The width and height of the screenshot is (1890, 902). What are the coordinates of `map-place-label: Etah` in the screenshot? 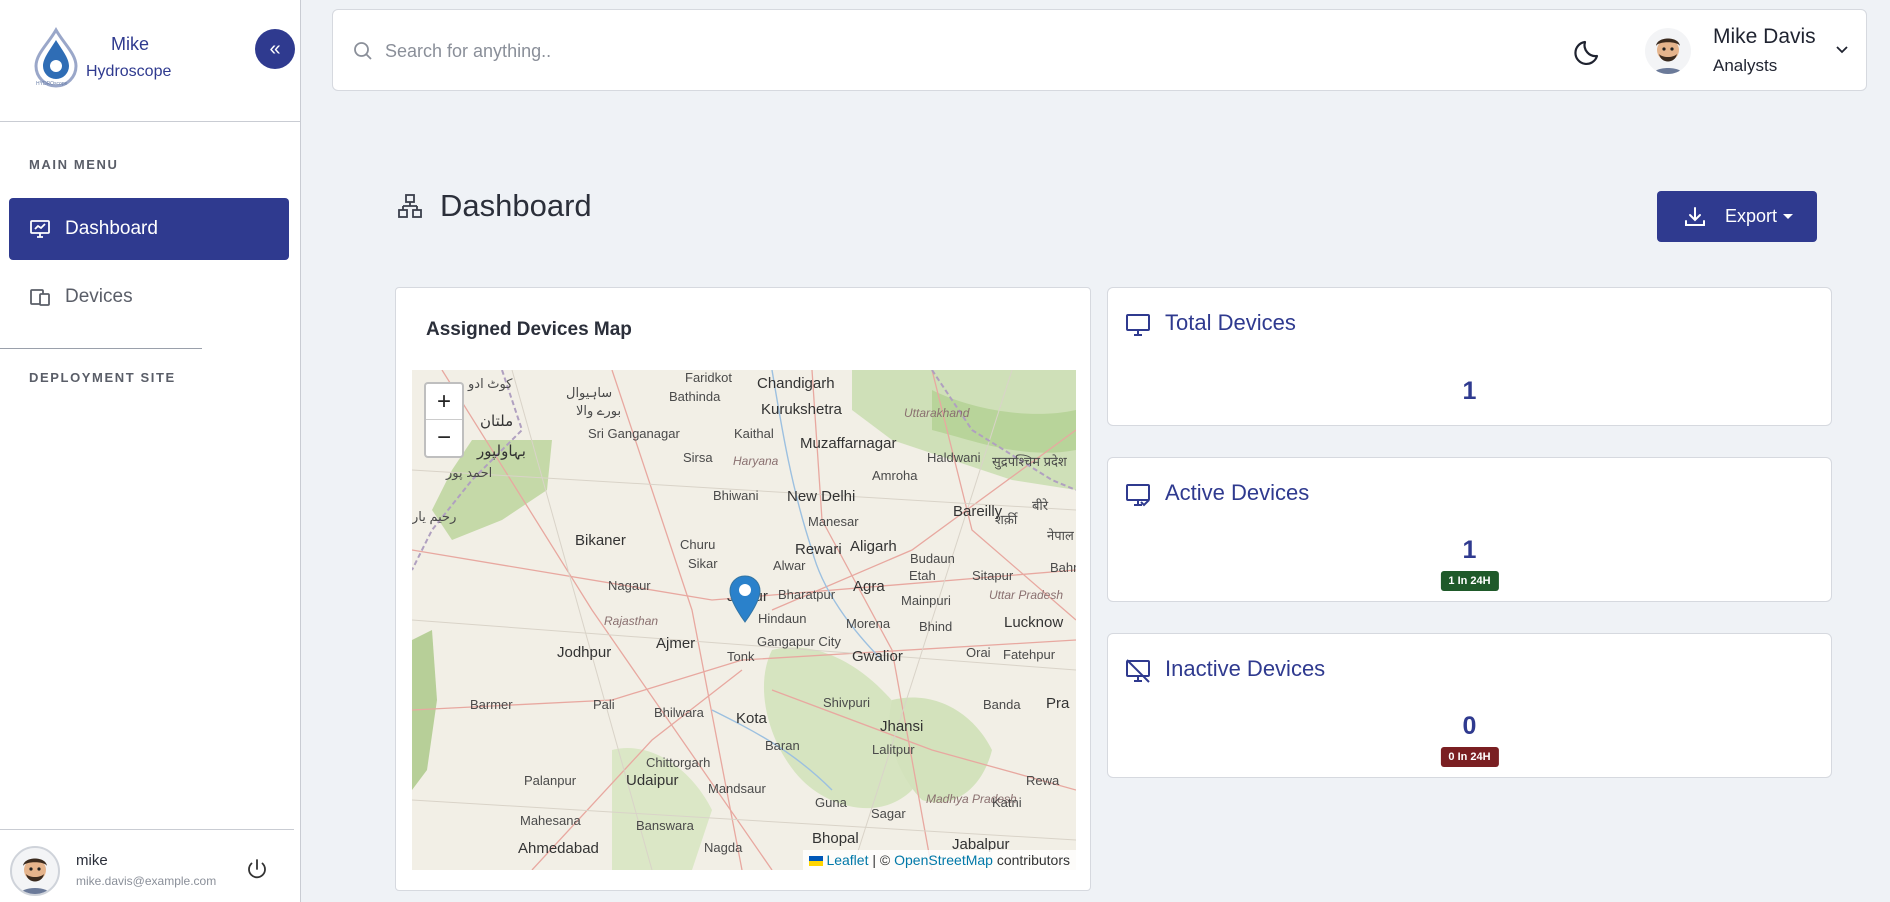 It's located at (922, 575).